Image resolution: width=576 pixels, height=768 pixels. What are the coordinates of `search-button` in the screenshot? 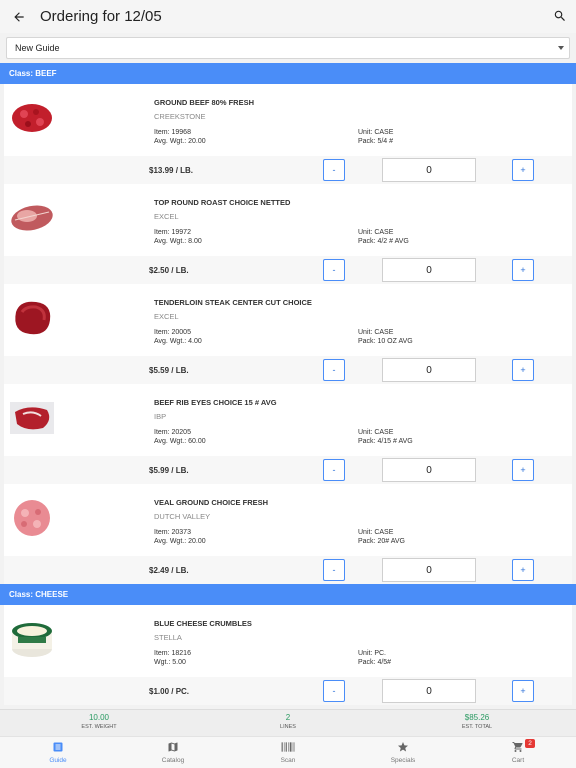 It's located at (560, 16).